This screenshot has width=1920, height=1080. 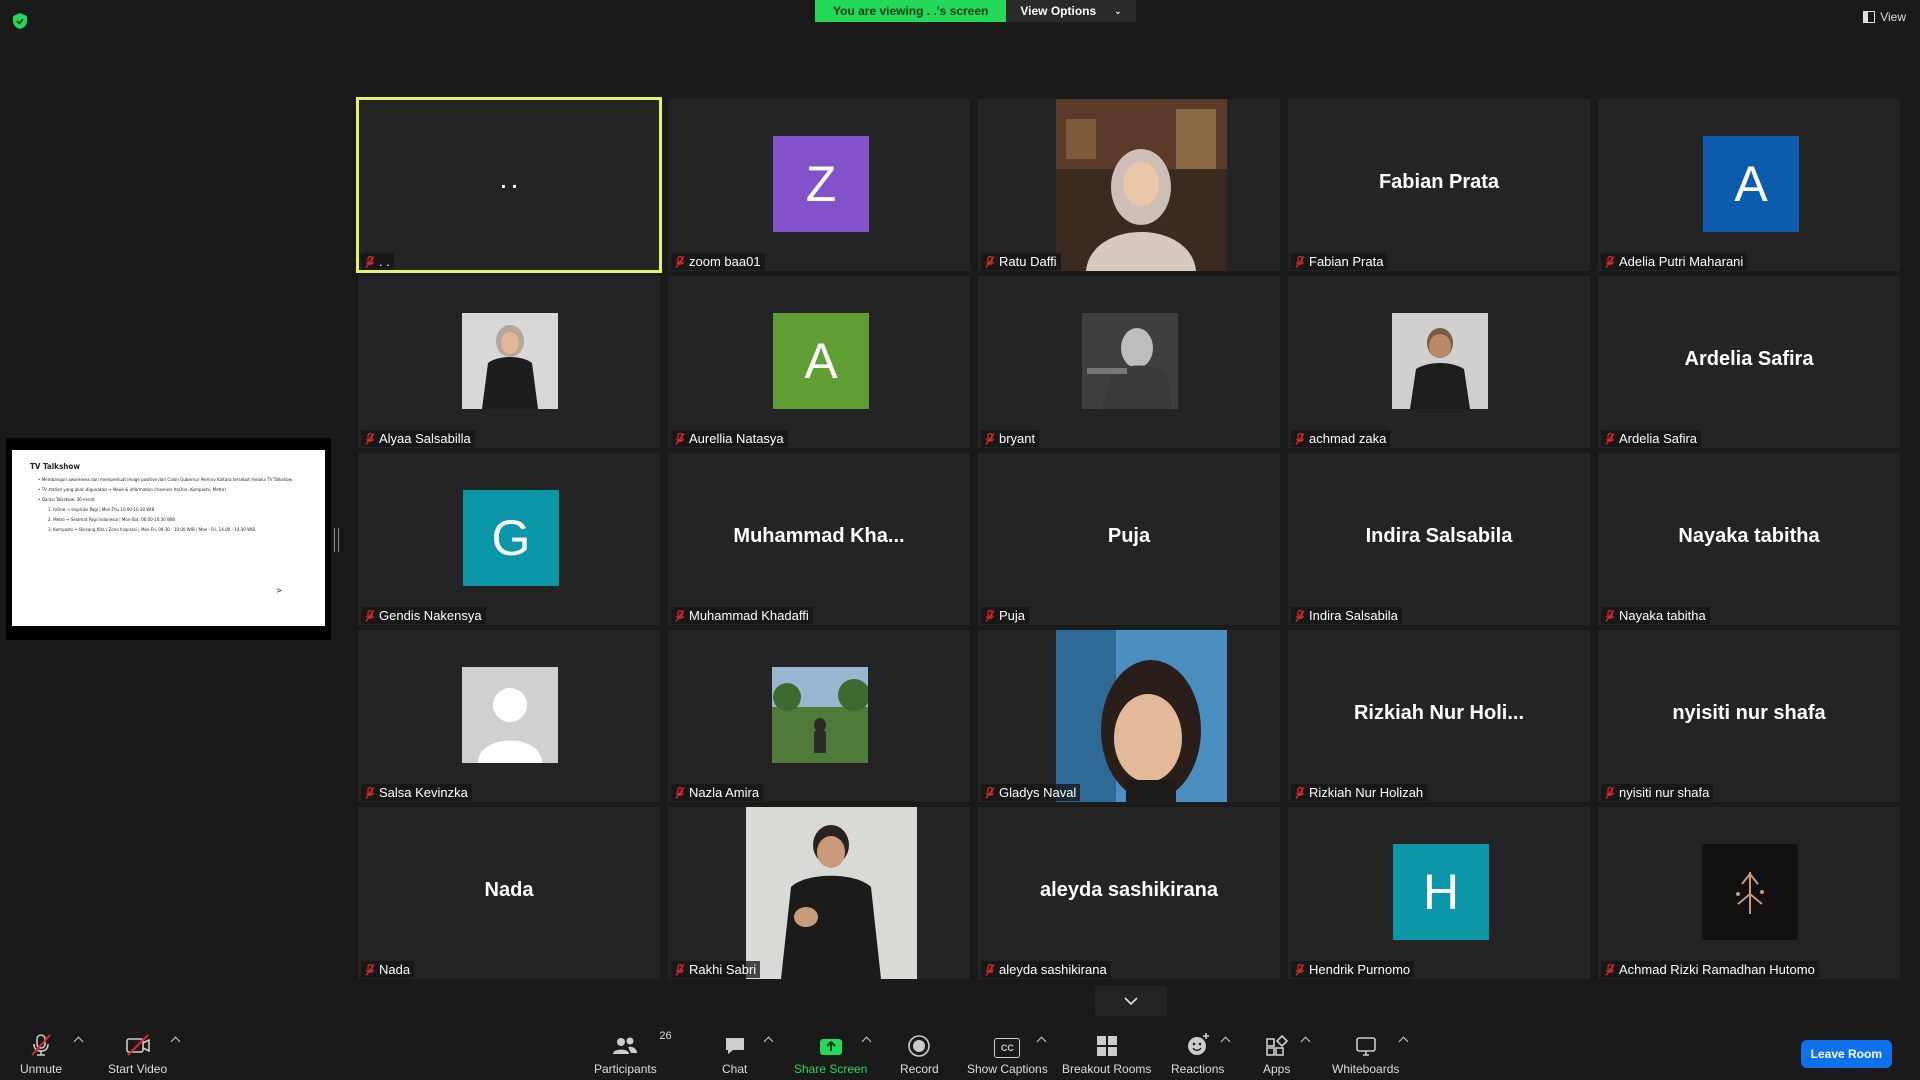 What do you see at coordinates (78, 1041) in the screenshot?
I see `audio-options-caret` at bounding box center [78, 1041].